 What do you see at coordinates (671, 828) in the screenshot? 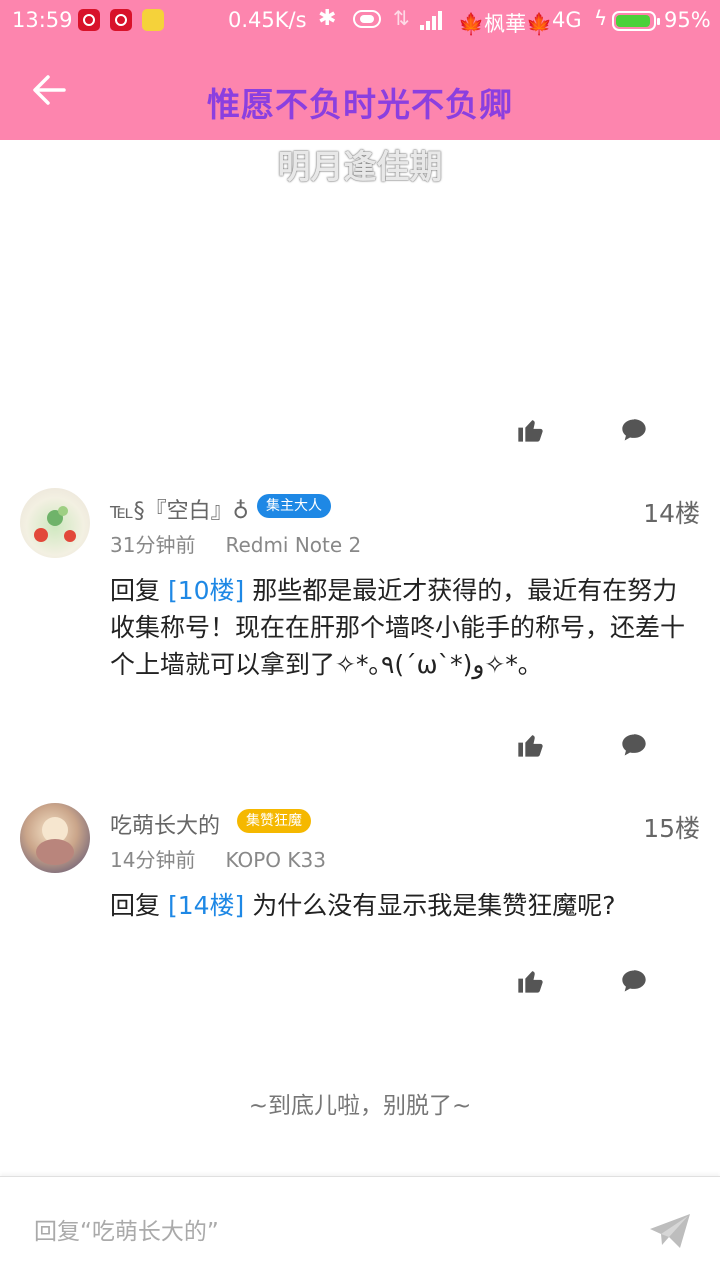
I see `floor-number: 15楼` at bounding box center [671, 828].